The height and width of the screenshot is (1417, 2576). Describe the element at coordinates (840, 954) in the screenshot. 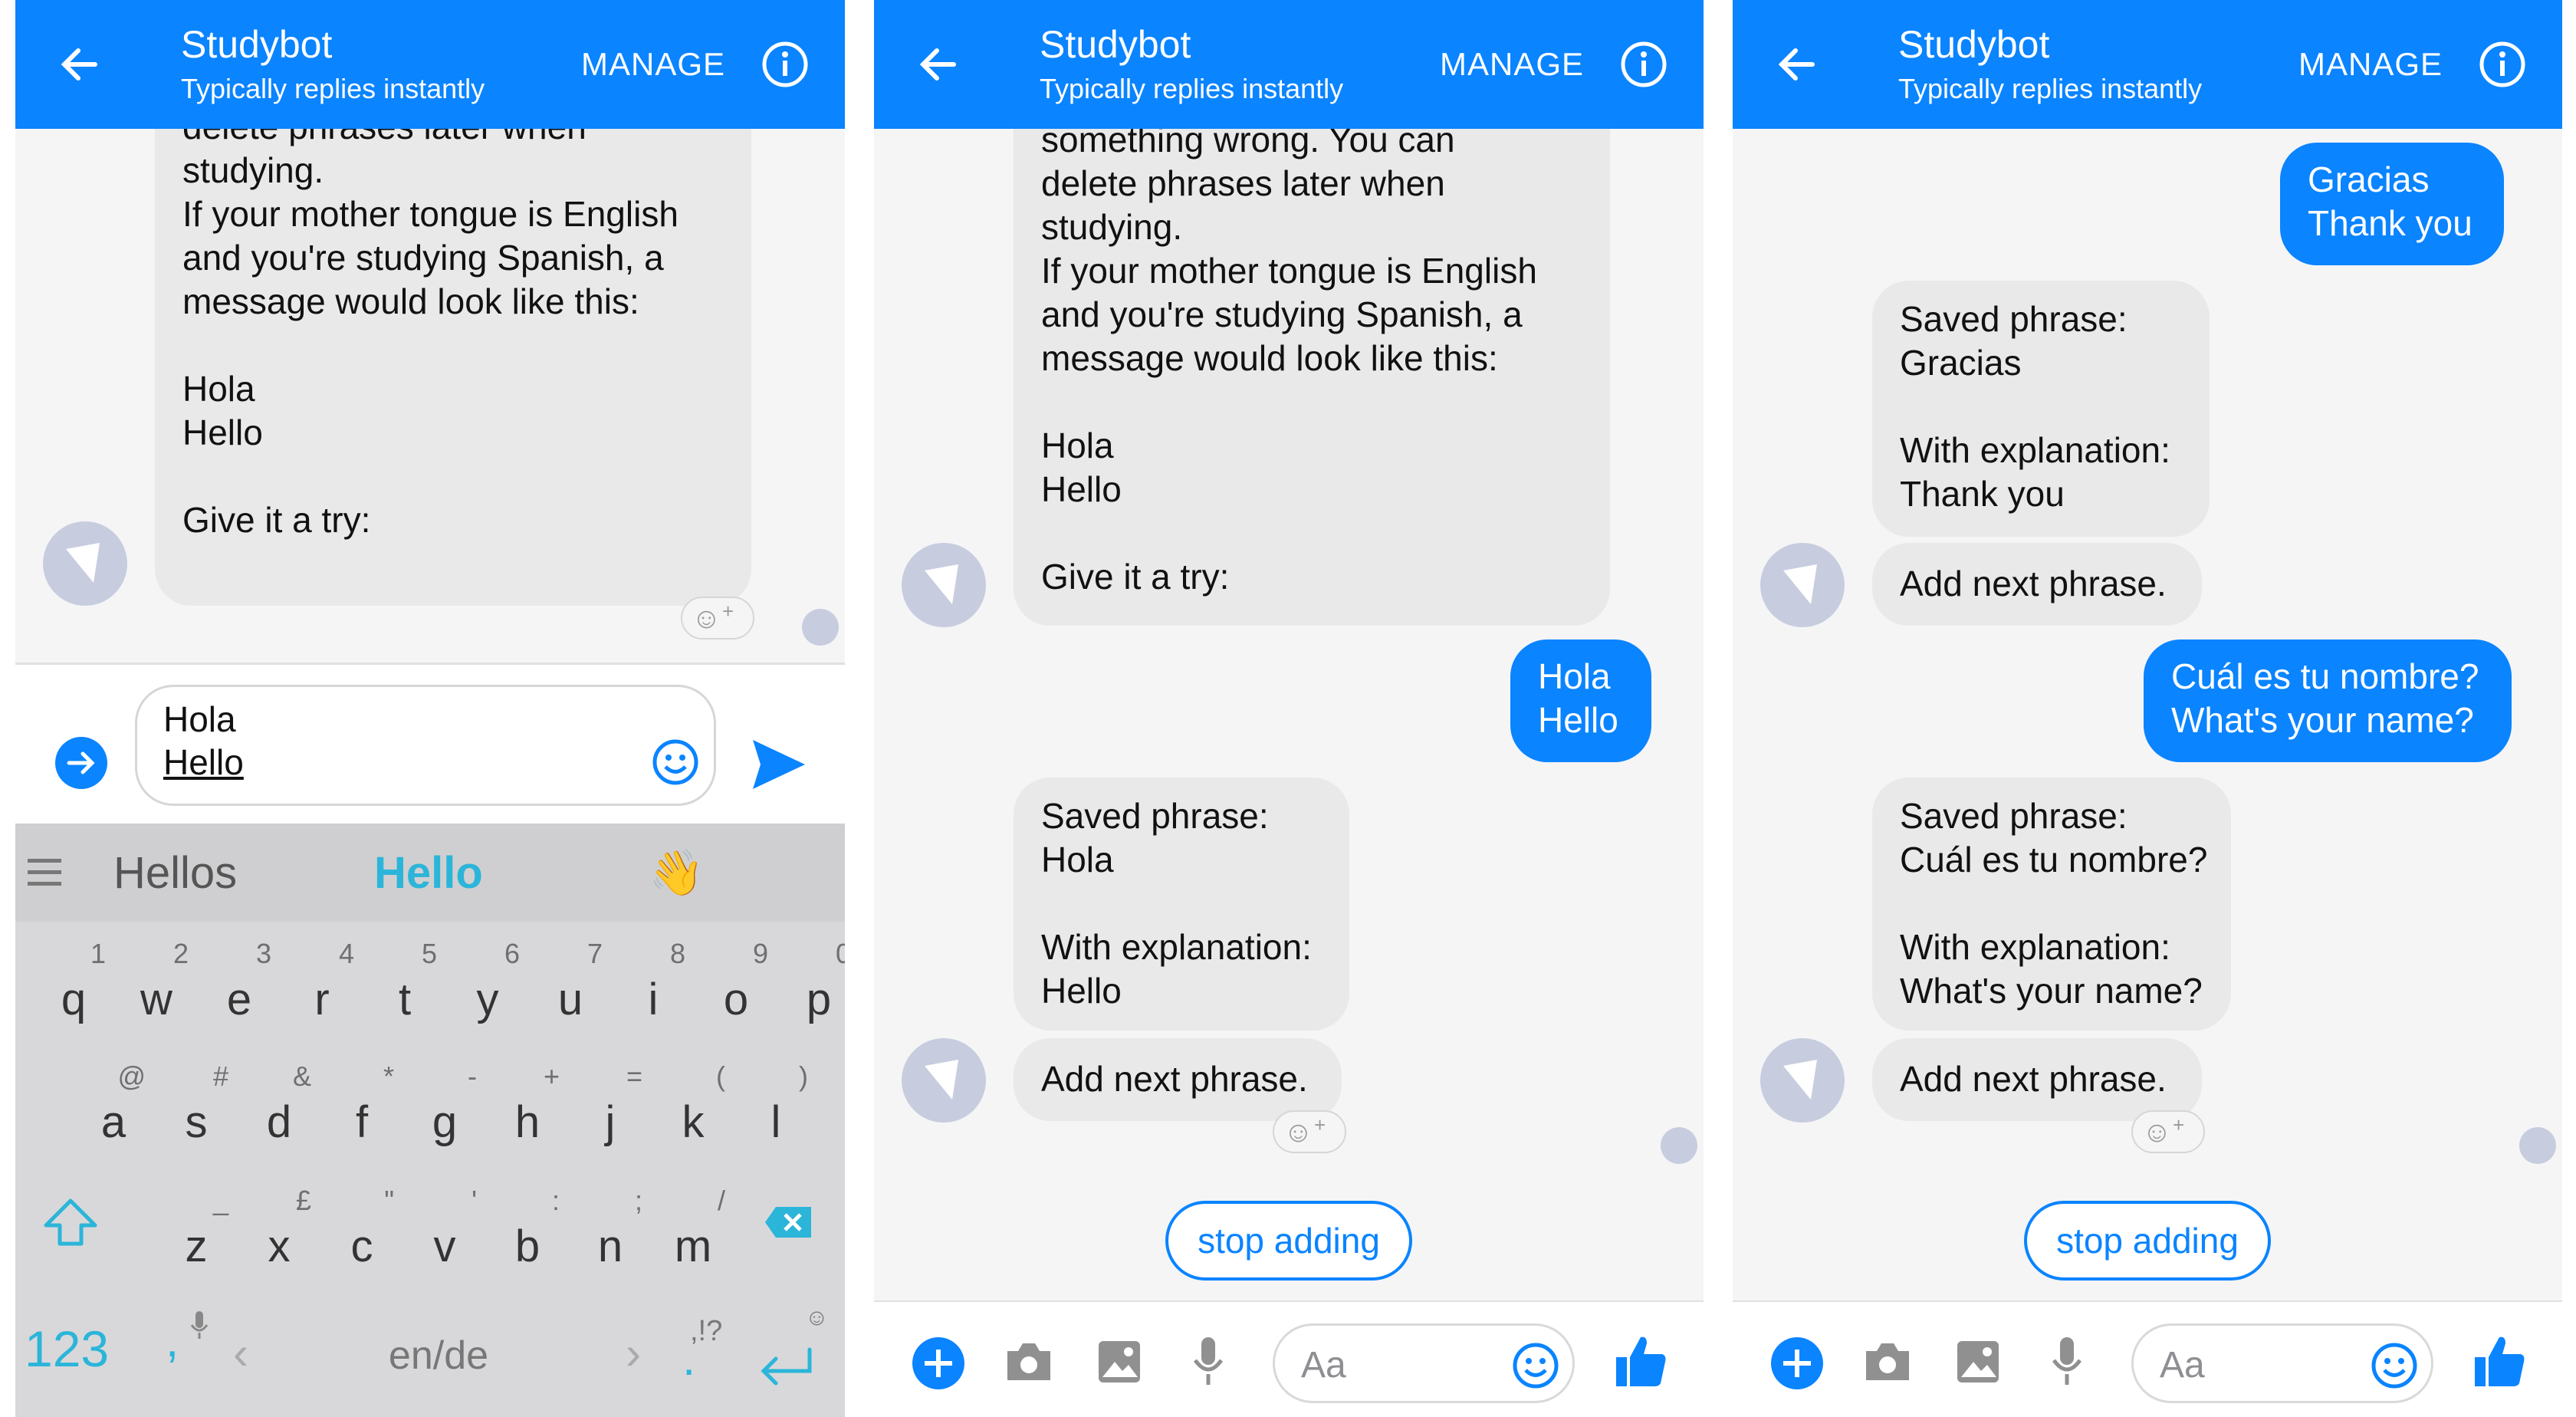

I see `key-hint: 0` at that location.